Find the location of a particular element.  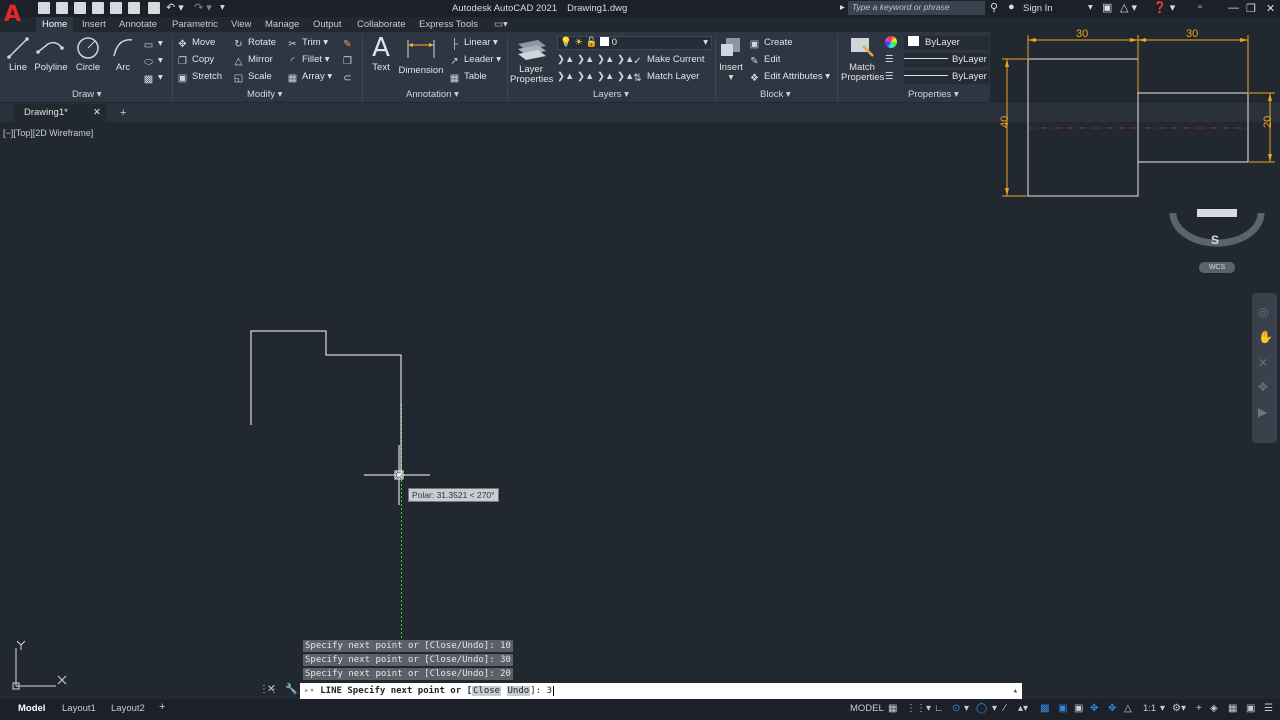

polar-icon: ⊙ is located at coordinates (956, 708).